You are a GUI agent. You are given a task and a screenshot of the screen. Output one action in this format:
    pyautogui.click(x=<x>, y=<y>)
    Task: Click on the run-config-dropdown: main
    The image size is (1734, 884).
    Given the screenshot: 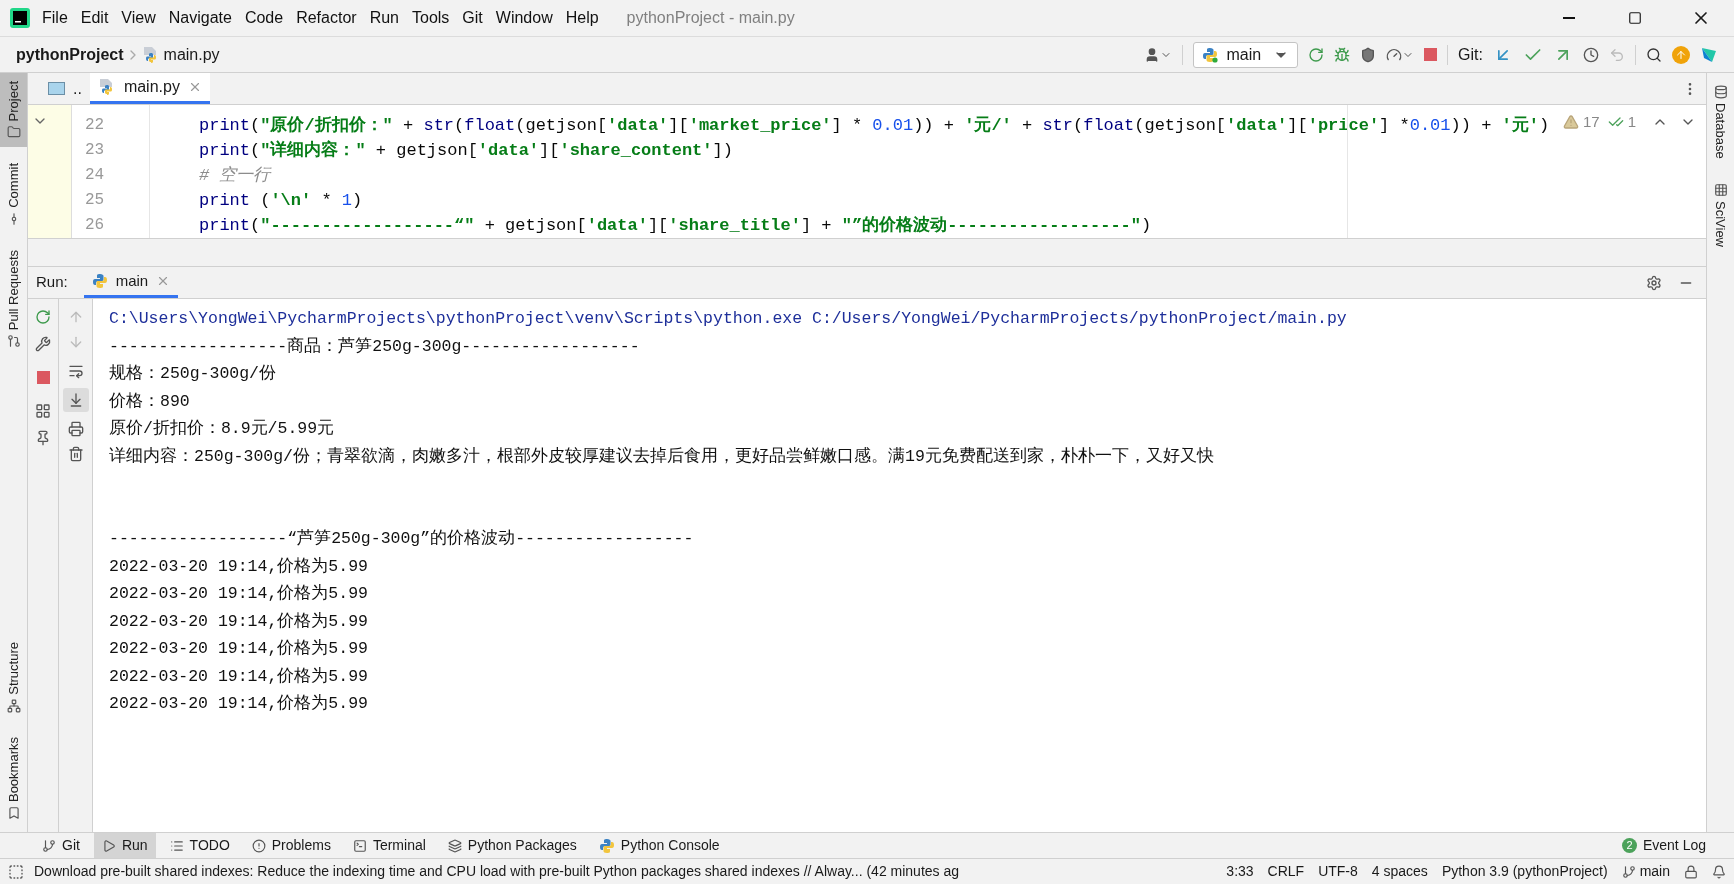 What is the action you would take?
    pyautogui.click(x=1246, y=54)
    